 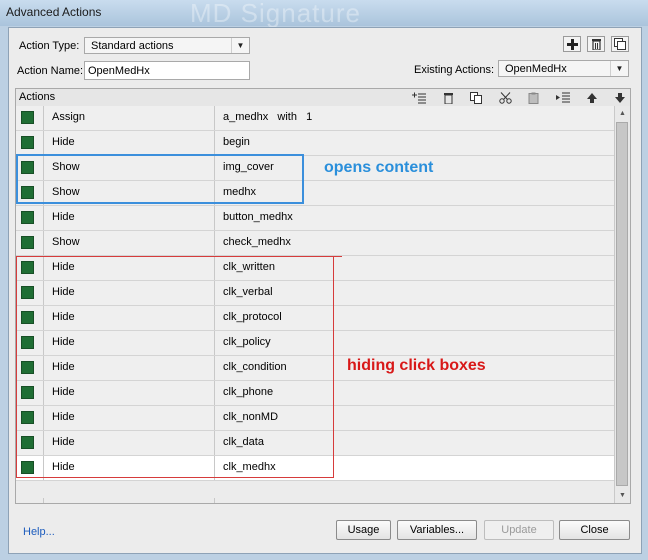 I want to click on action-name-input, so click(x=167, y=70).